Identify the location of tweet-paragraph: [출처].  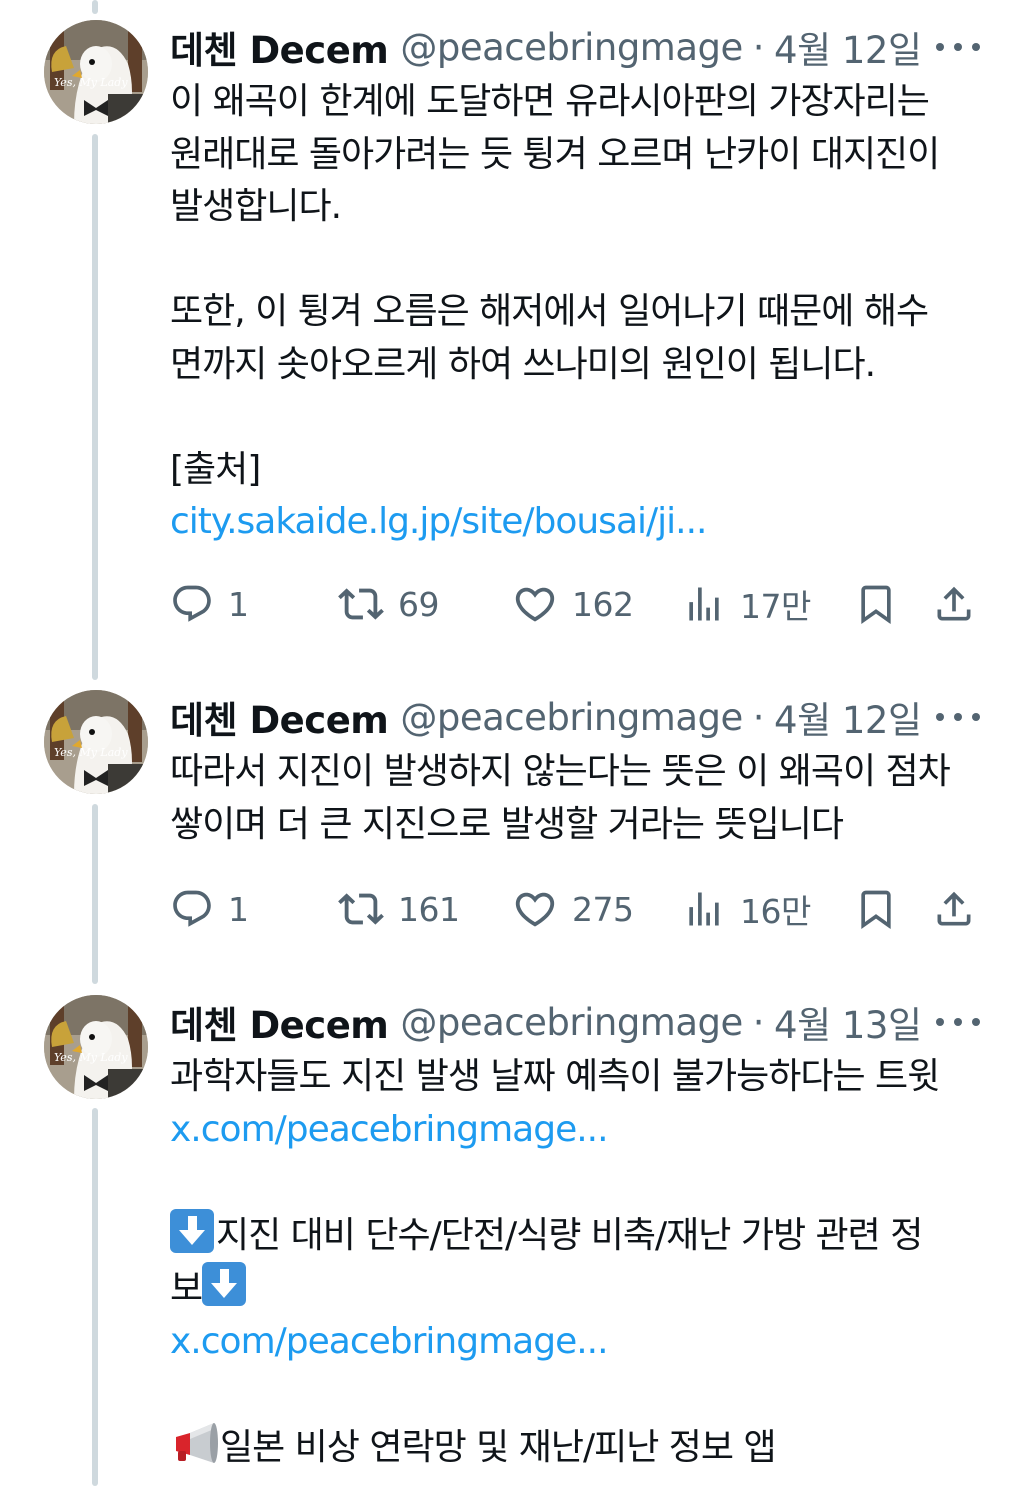
(215, 469).